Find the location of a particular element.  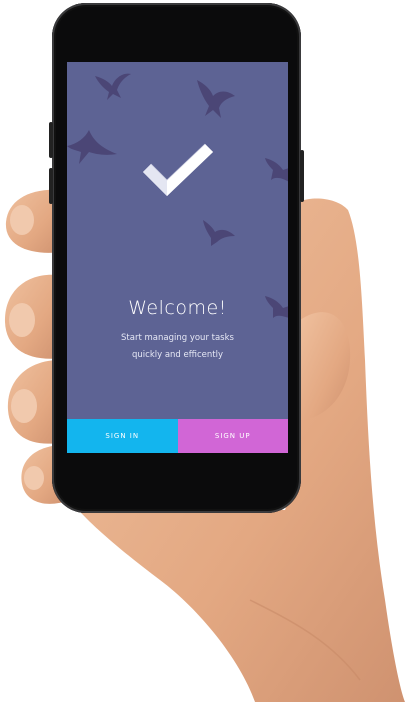

sign-in-button: SIGN IN is located at coordinates (122, 436).